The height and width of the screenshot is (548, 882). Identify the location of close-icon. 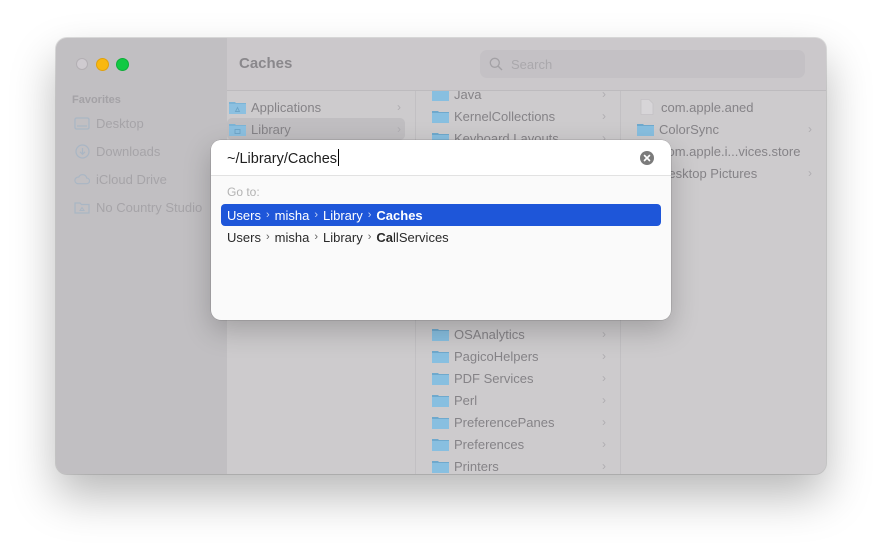
(647, 158).